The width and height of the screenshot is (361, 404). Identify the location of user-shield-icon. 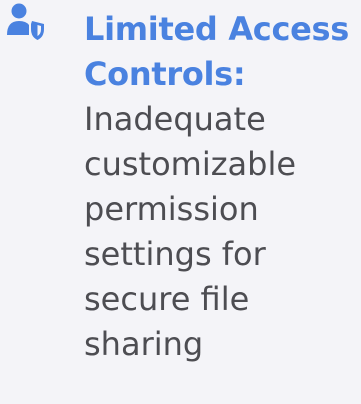
(26, 22).